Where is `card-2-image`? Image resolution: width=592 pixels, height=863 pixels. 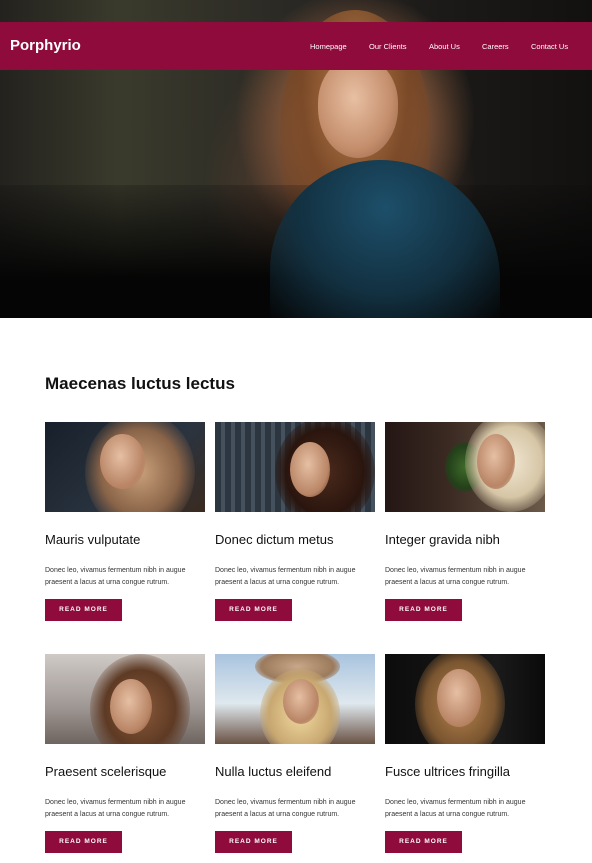 card-2-image is located at coordinates (295, 467).